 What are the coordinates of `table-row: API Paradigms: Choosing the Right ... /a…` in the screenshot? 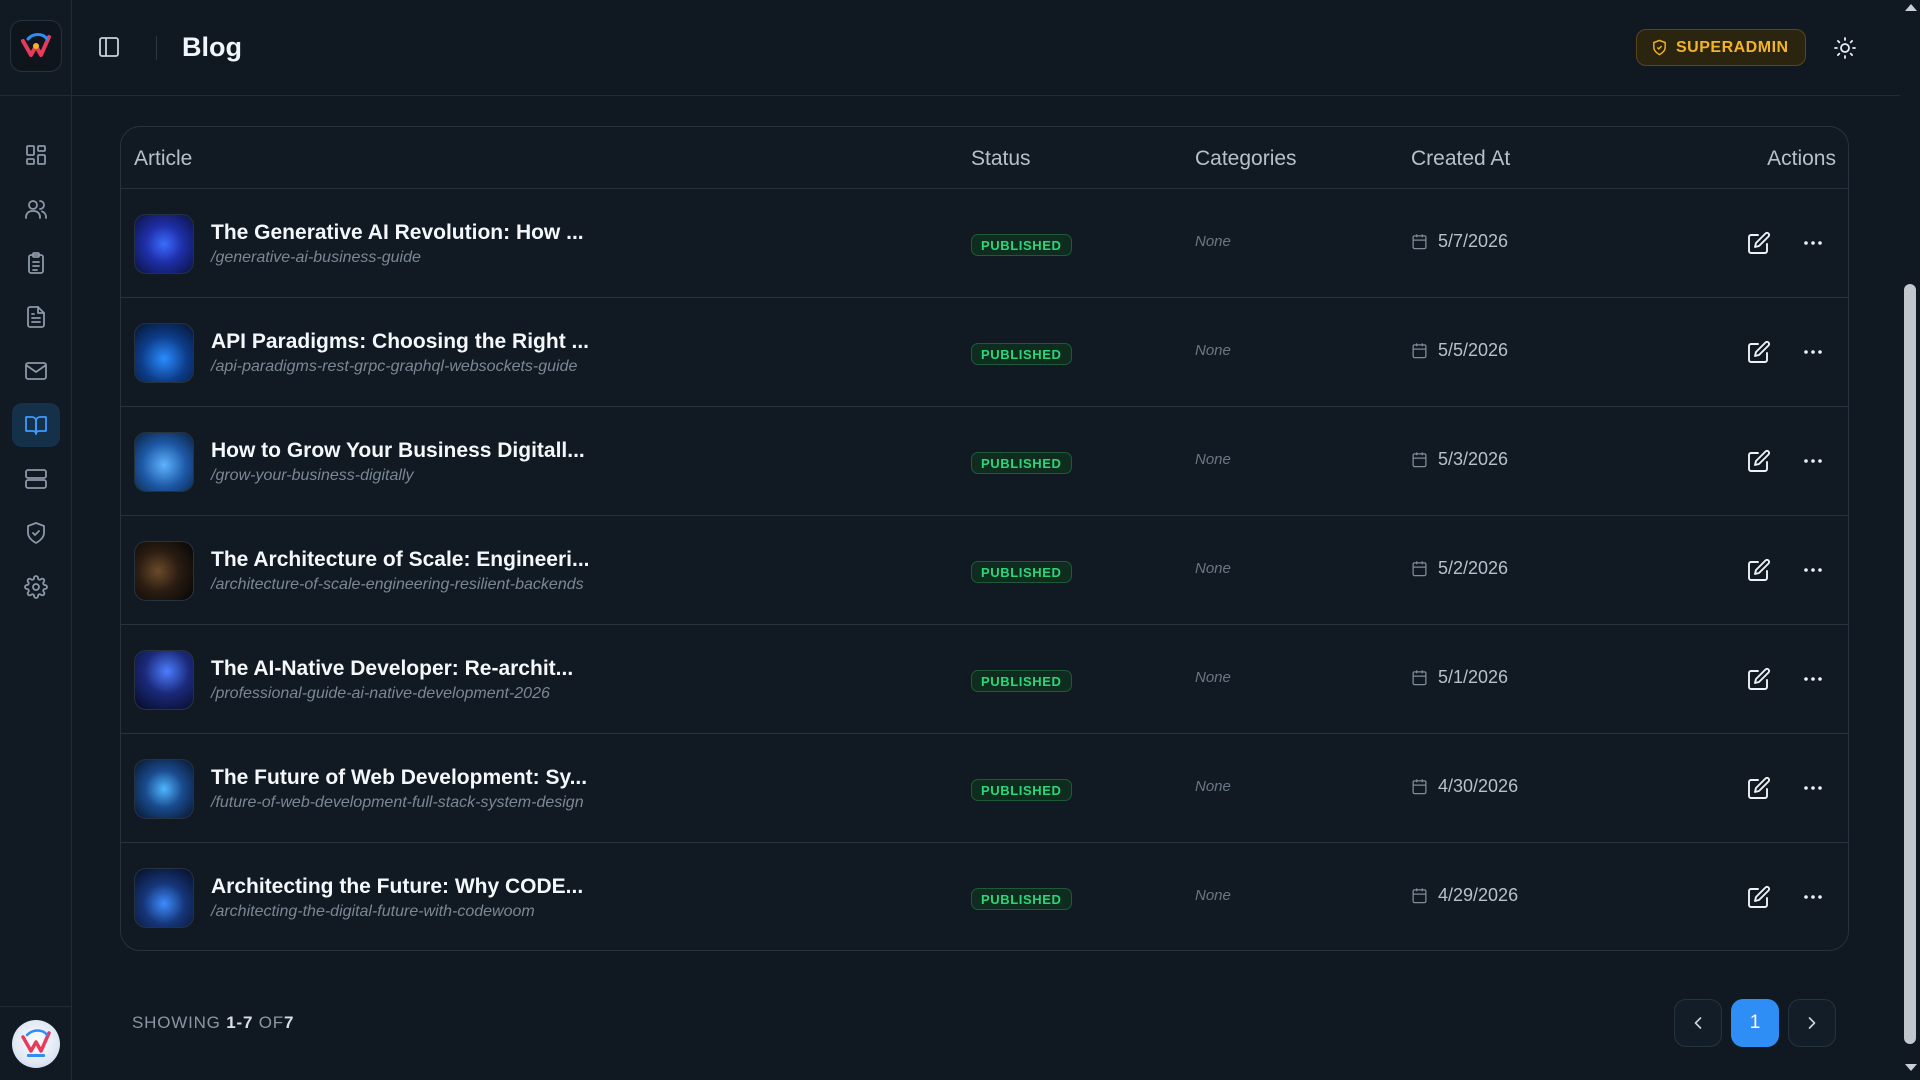 It's located at (984, 352).